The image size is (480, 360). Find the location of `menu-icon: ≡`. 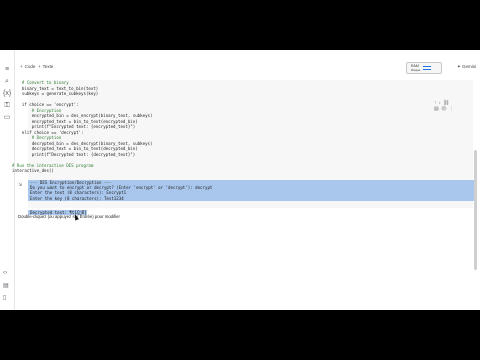

menu-icon: ≡ is located at coordinates (7, 70).